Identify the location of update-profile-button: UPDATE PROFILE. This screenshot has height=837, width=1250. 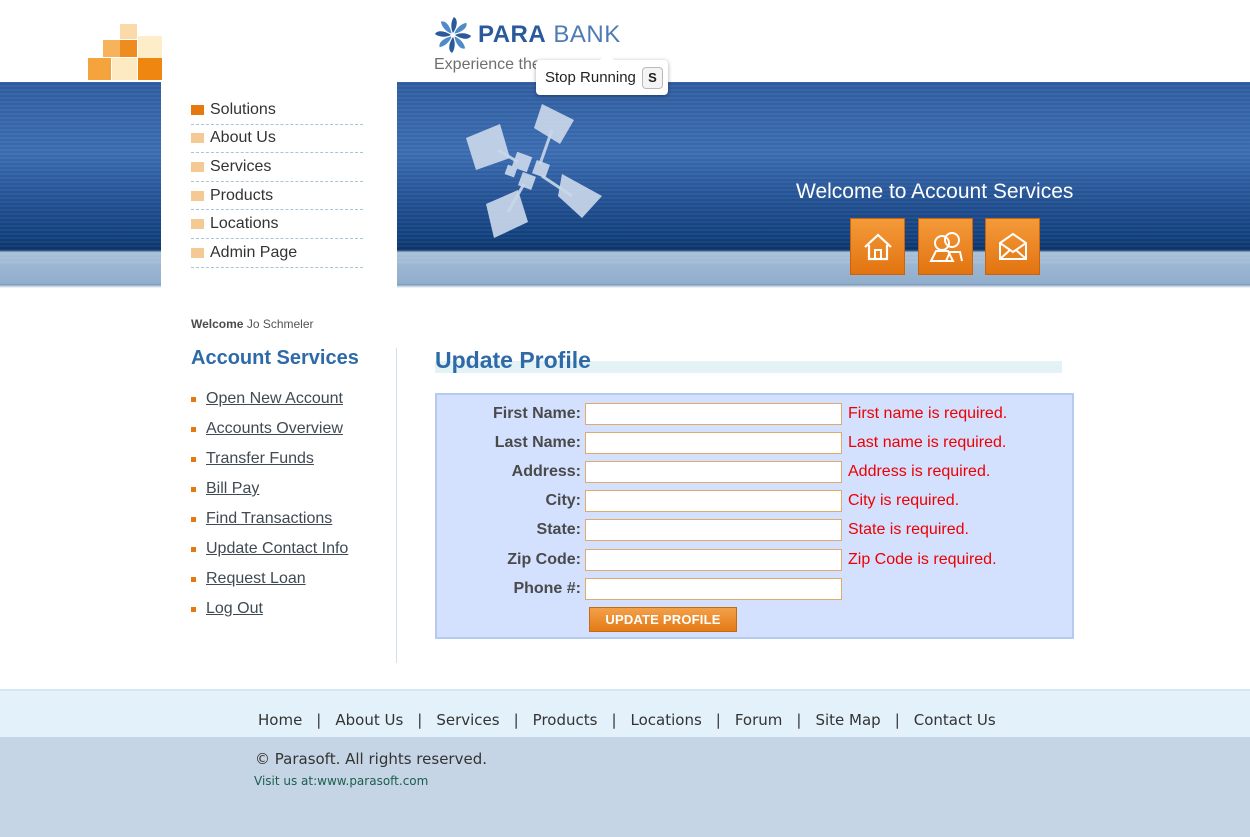
(663, 619).